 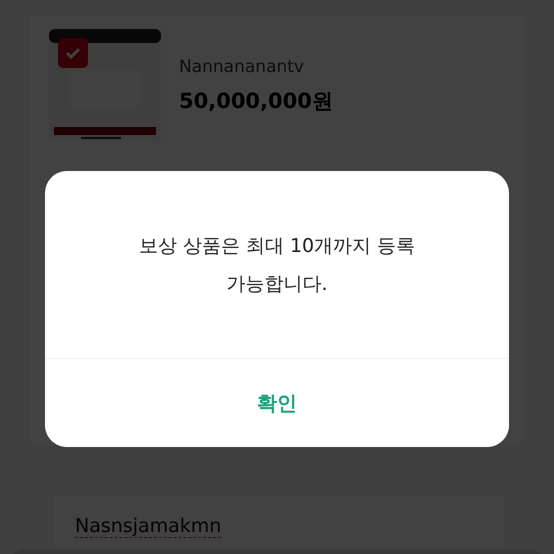 I want to click on product-price: 50,000,000원, so click(x=256, y=101).